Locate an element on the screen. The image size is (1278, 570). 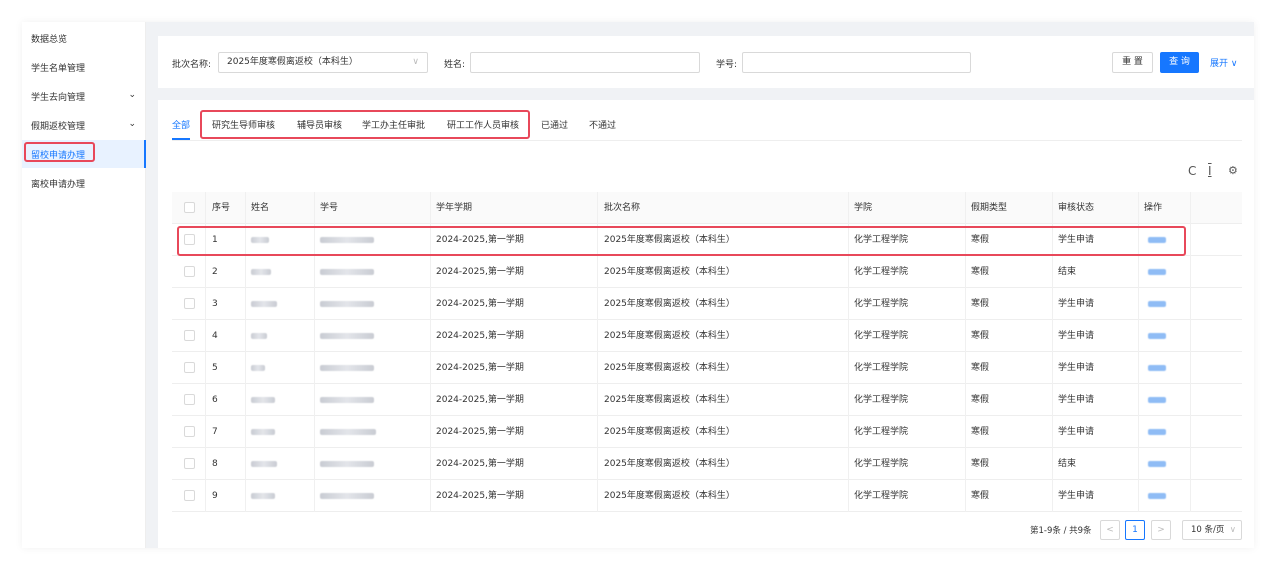
density-icon: I is located at coordinates (1210, 171).